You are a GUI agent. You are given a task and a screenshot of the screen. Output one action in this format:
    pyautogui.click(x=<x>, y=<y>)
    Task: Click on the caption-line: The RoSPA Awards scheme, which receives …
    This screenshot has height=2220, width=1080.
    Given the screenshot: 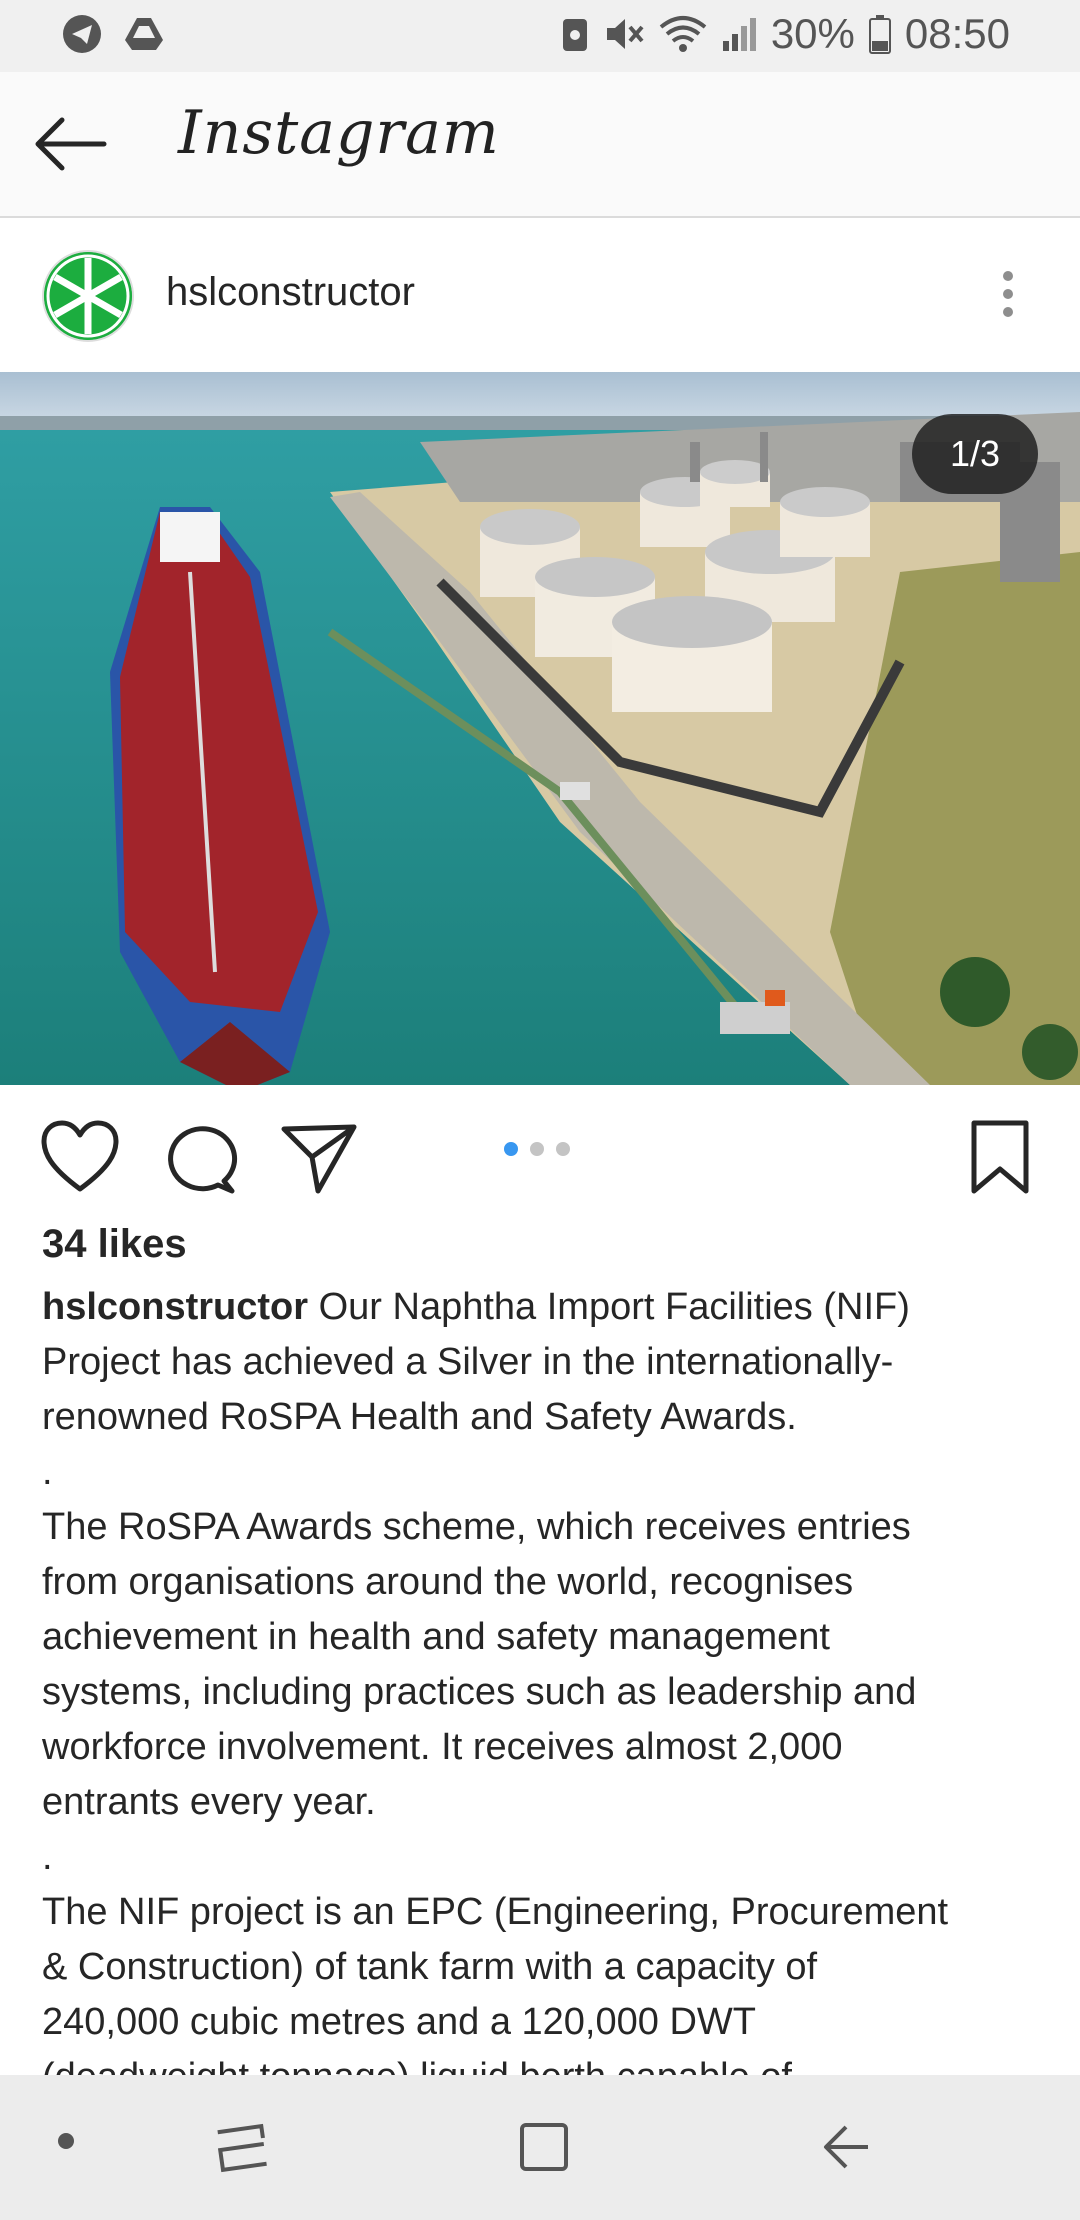 What is the action you would take?
    pyautogui.click(x=476, y=1527)
    